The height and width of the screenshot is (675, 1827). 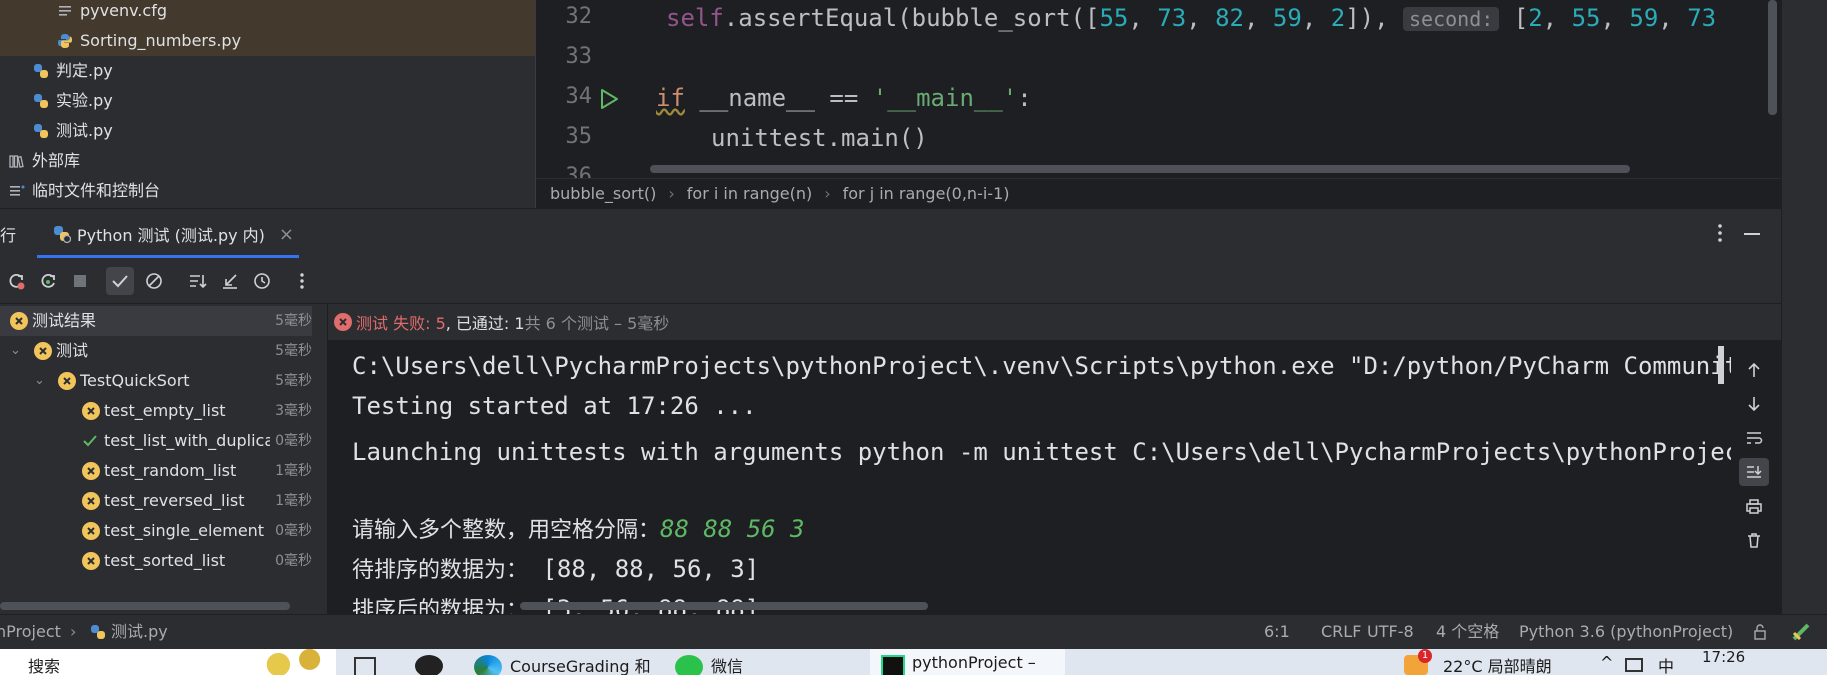 I want to click on task-view-icon, so click(x=365, y=666).